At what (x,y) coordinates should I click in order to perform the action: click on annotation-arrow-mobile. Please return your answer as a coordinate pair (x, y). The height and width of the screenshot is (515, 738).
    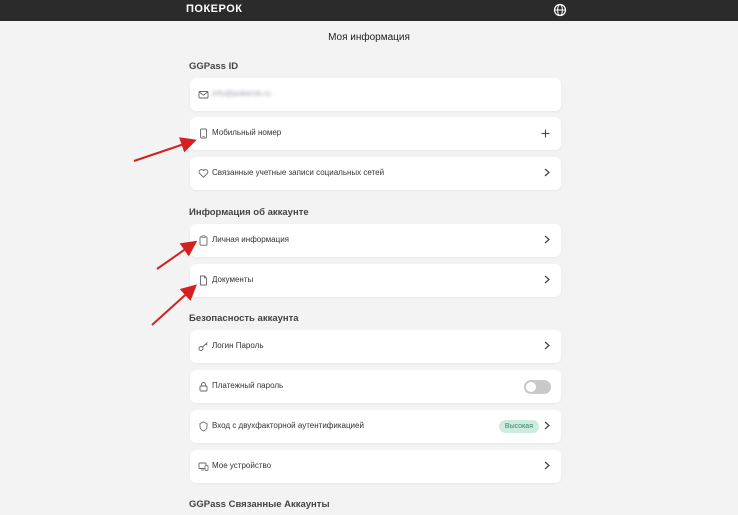
    Looking at the image, I should click on (165, 149).